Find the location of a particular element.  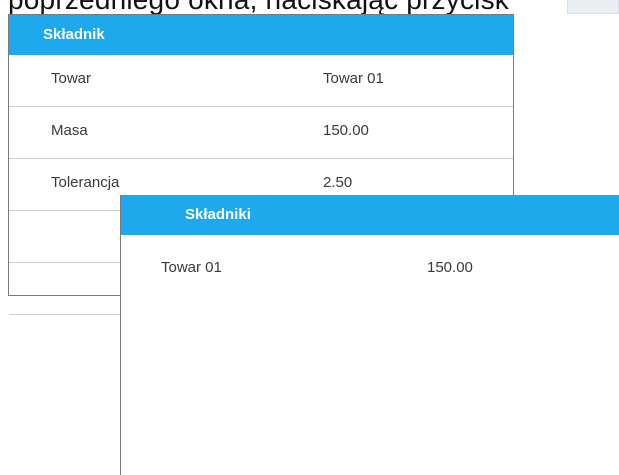

row-tolerance-value: 2.50 is located at coordinates (338, 182).